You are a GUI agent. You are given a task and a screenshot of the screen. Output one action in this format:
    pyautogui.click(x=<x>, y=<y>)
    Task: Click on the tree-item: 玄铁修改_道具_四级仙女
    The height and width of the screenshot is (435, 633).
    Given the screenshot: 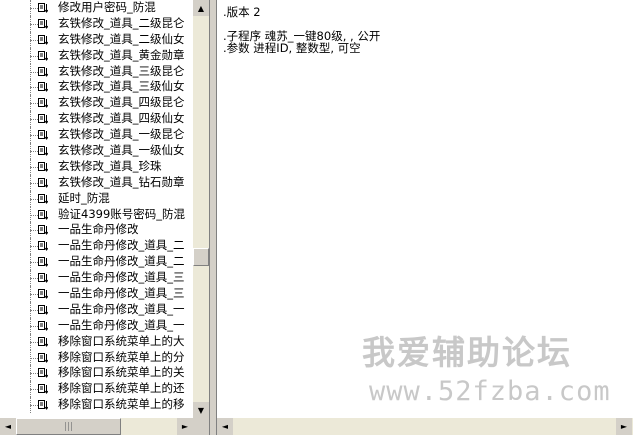 What is the action you would take?
    pyautogui.click(x=96, y=119)
    